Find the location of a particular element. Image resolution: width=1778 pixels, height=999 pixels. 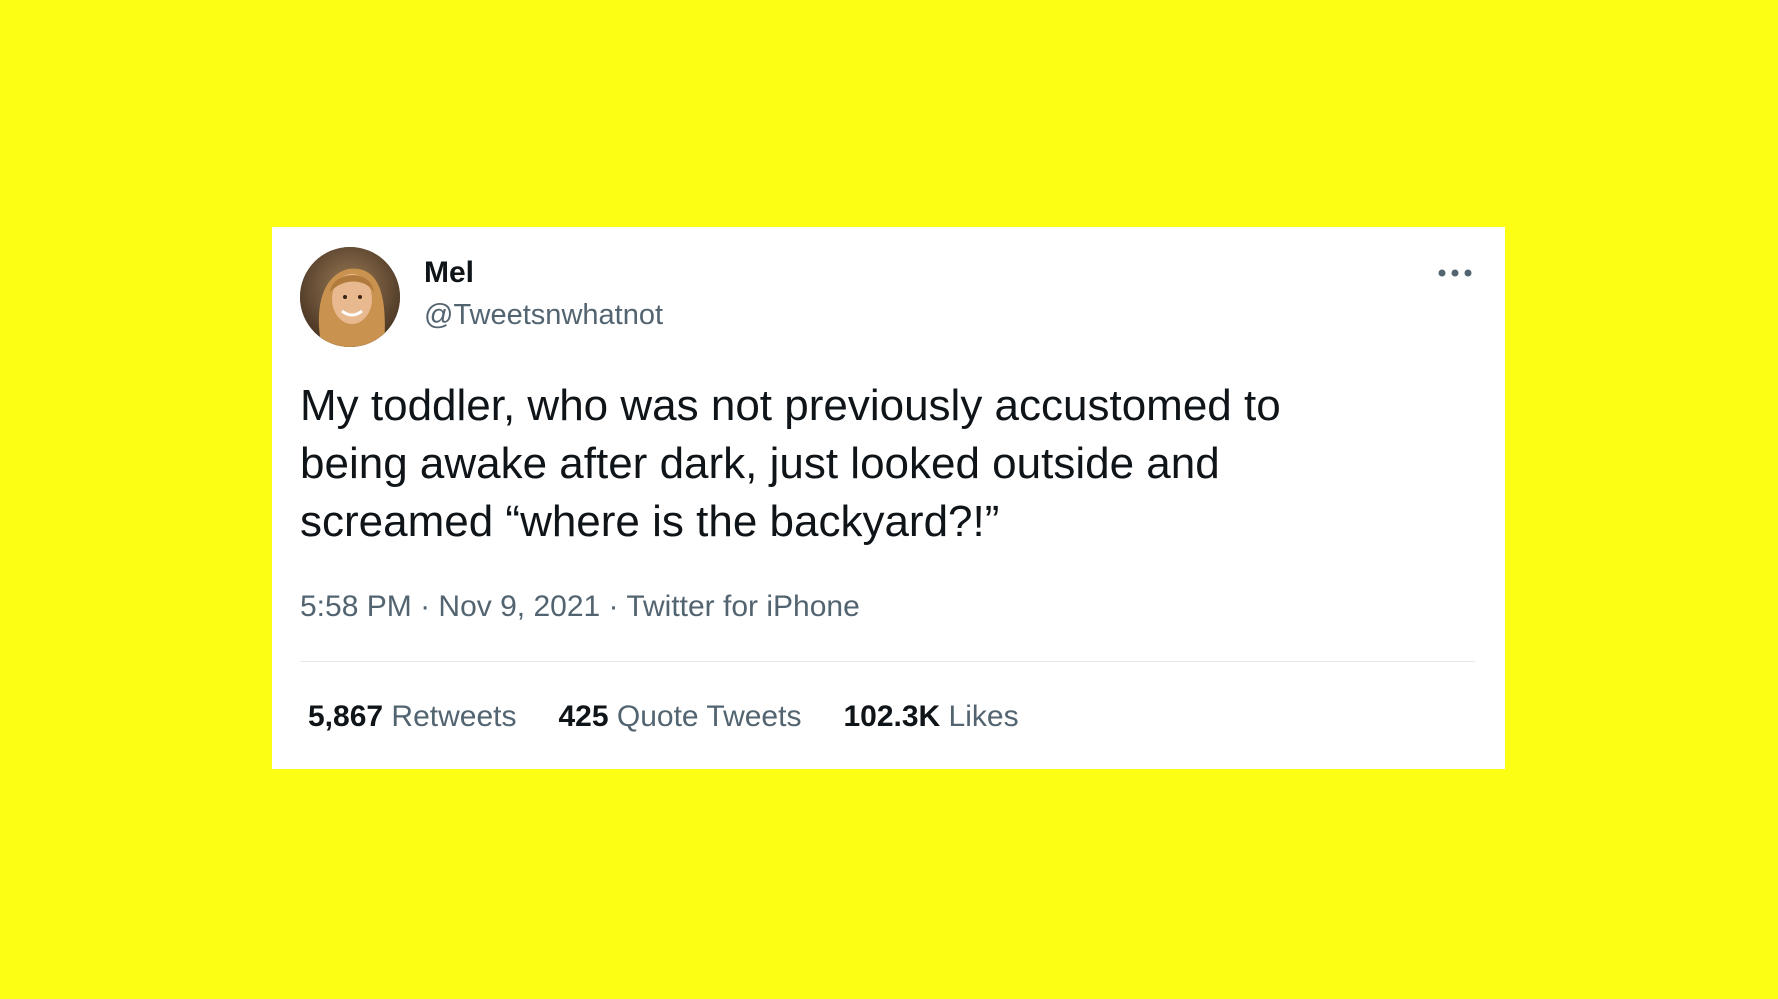

more-options-button is located at coordinates (1455, 273).